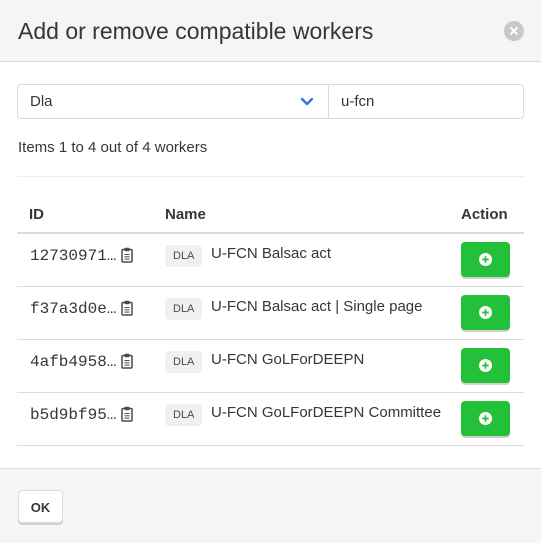  What do you see at coordinates (288, 359) in the screenshot?
I see `worker-name: U-FCN GoLForDEEPN` at bounding box center [288, 359].